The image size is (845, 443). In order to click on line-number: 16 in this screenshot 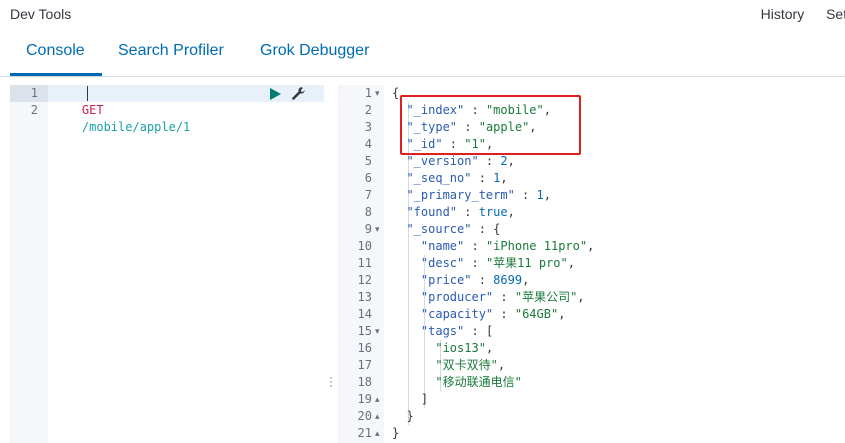, I will do `click(364, 348)`.